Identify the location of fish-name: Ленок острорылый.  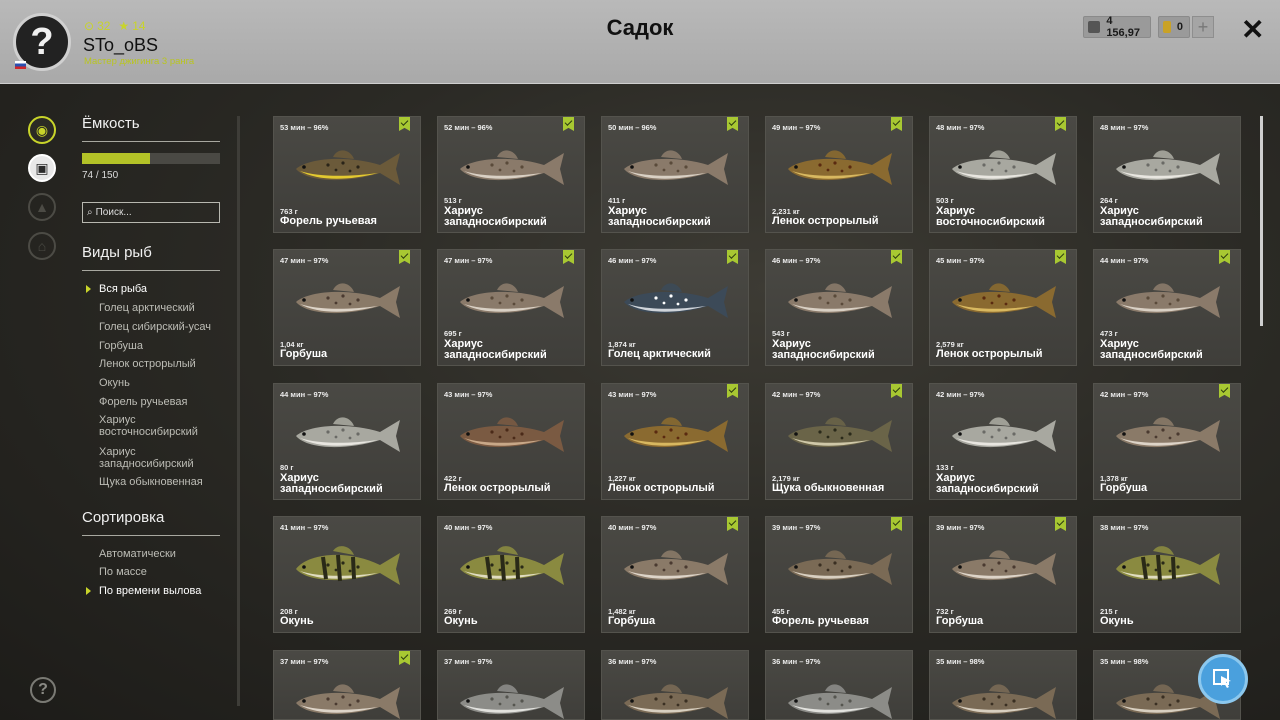
(989, 354).